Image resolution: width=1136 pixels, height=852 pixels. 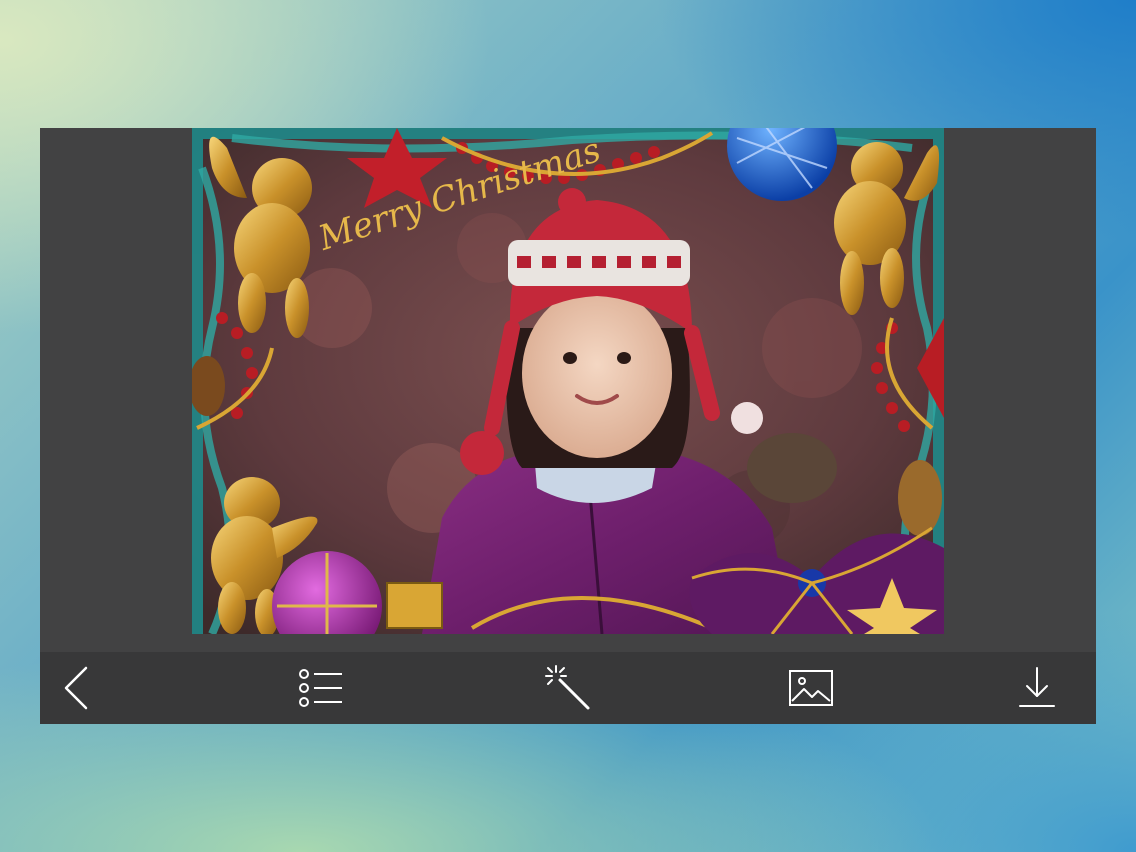 I want to click on bottom-toolbar, so click(x=568, y=688).